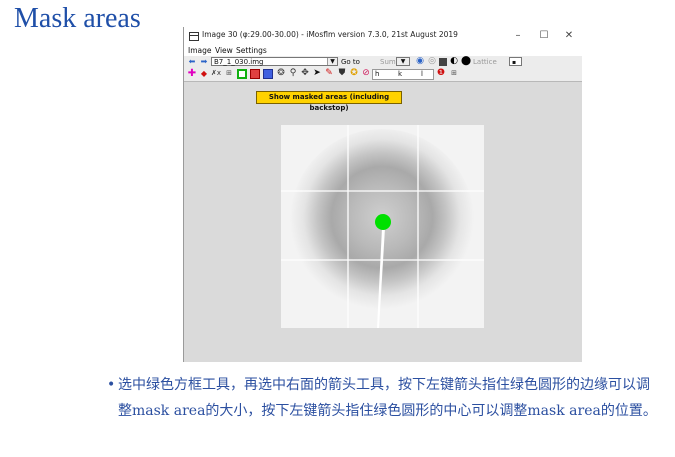 The width and height of the screenshot is (675, 457). What do you see at coordinates (350, 62) in the screenshot?
I see `goto-button: Go to` at bounding box center [350, 62].